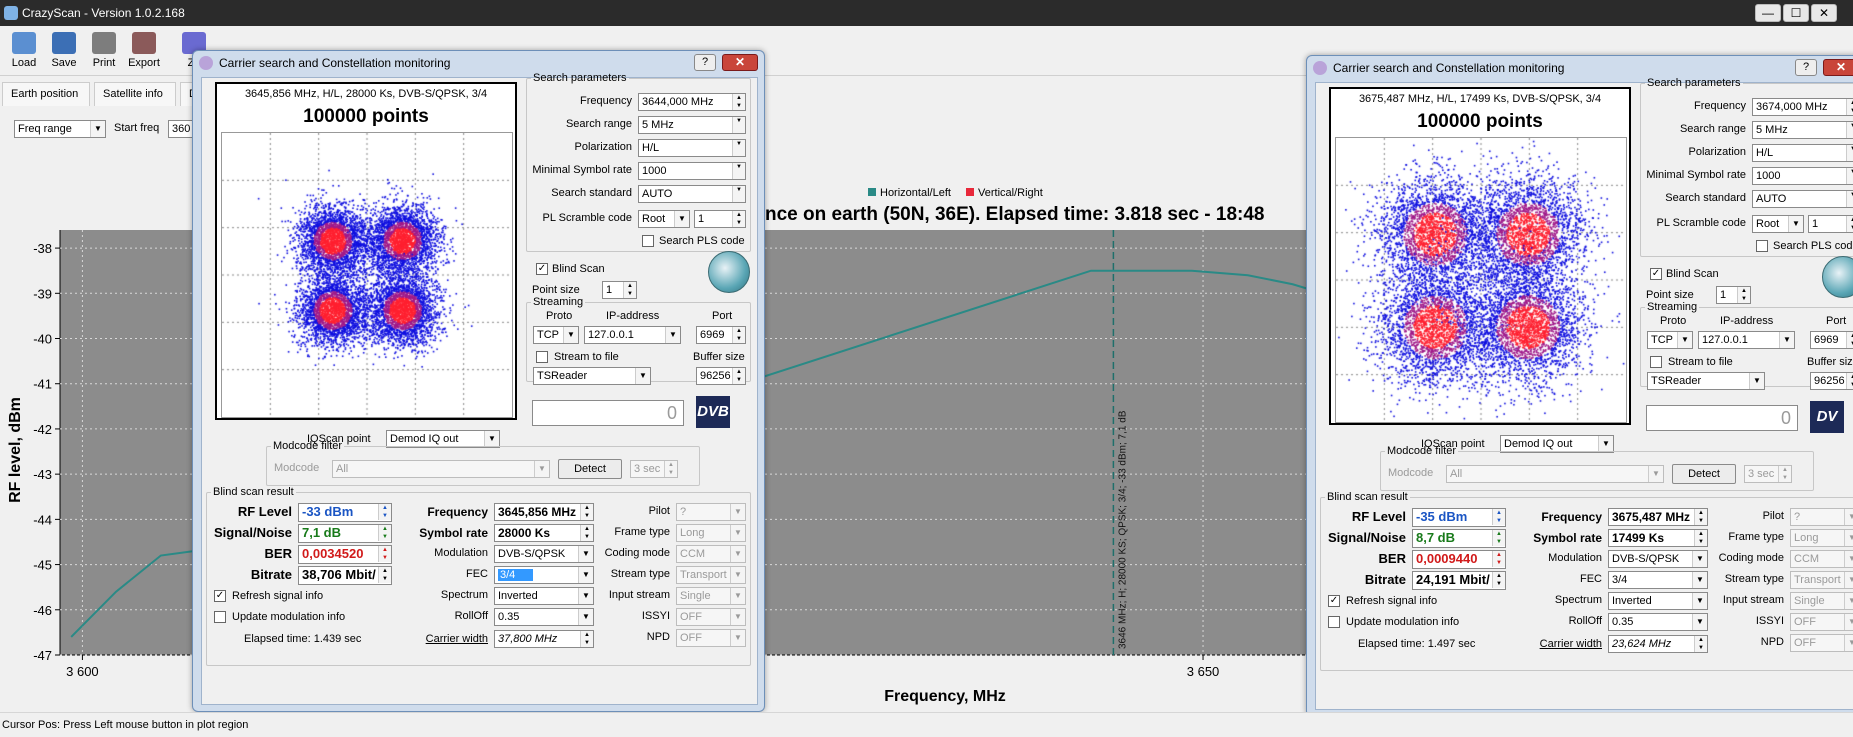  Describe the element at coordinates (42, 339) in the screenshot. I see `y-tick-label: -40` at that location.